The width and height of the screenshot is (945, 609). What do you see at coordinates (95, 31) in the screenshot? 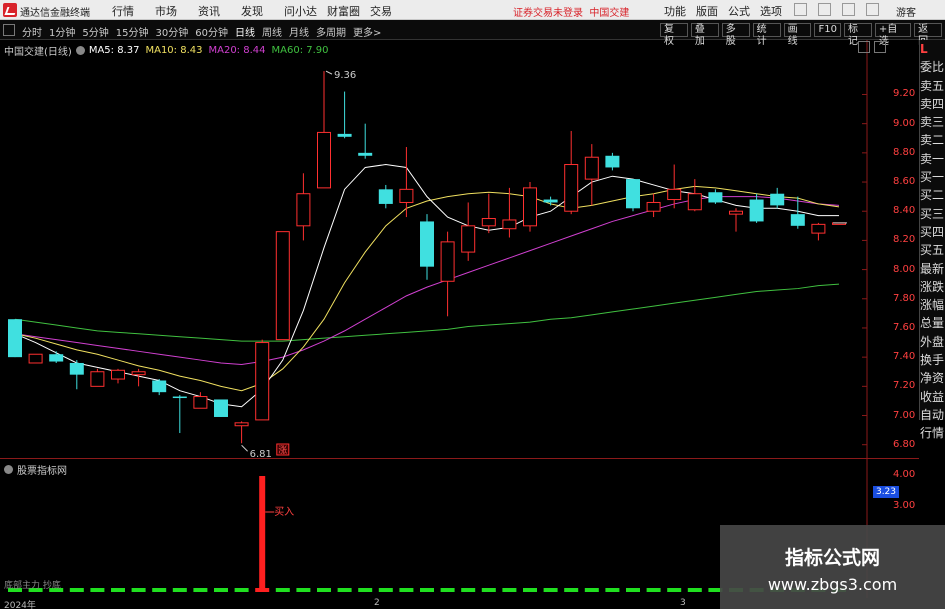
I see `tab-5min: 5分钟` at bounding box center [95, 31].